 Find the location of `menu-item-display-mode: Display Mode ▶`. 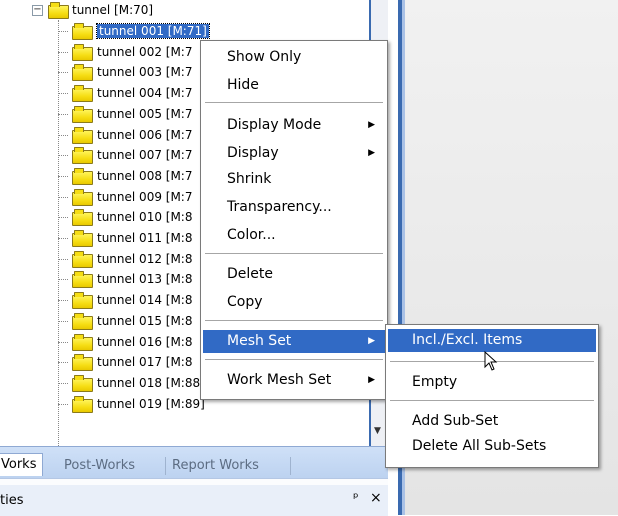

menu-item-display-mode: Display Mode ▶ is located at coordinates (294, 125).